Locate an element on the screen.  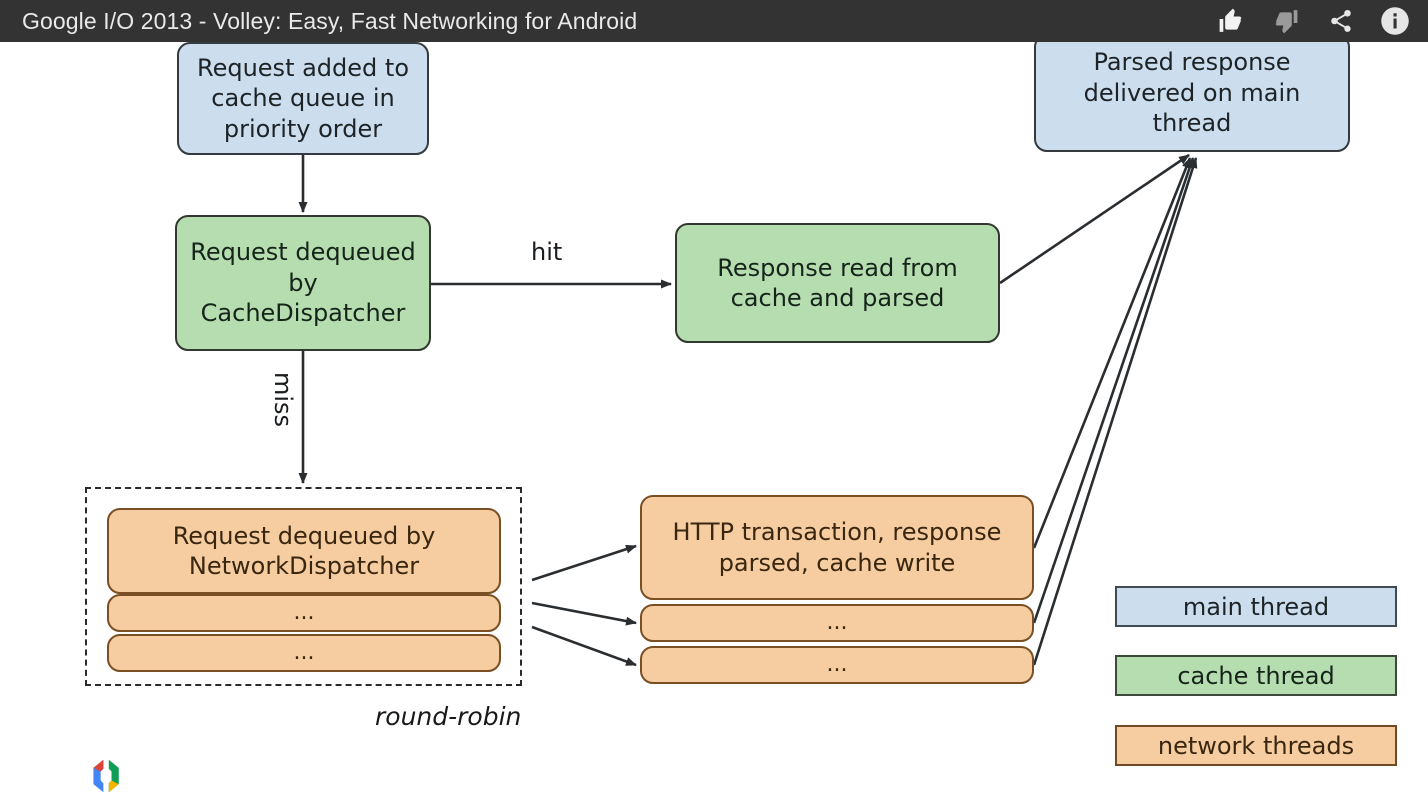
thumbs-down-icon is located at coordinates (1286, 21).